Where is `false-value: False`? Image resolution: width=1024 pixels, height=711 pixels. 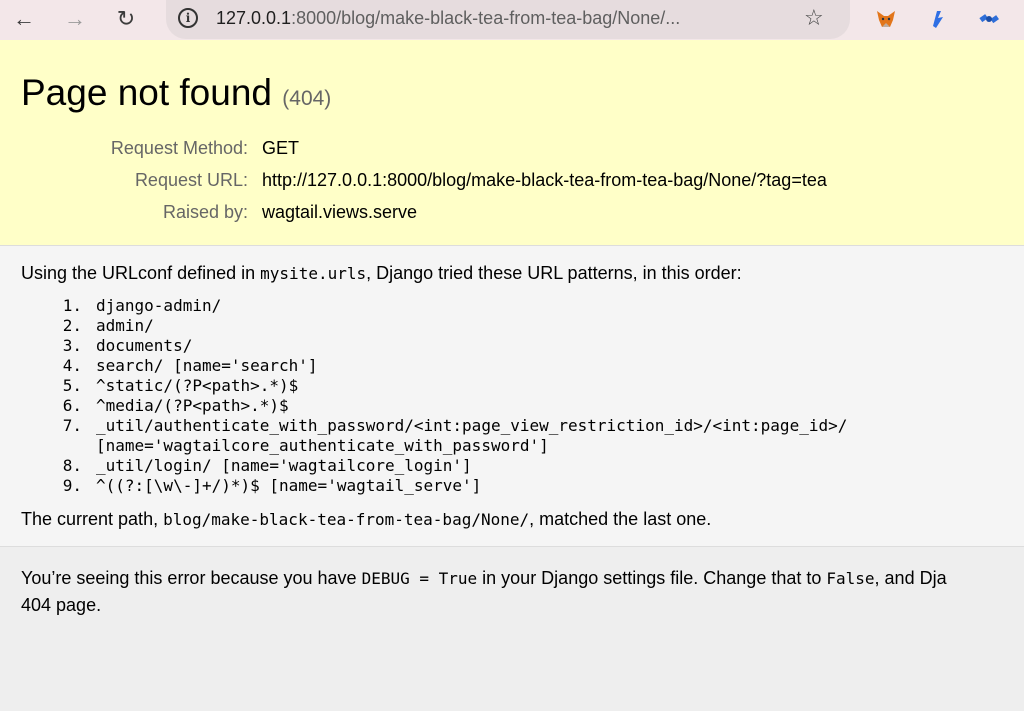
false-value: False is located at coordinates (850, 578).